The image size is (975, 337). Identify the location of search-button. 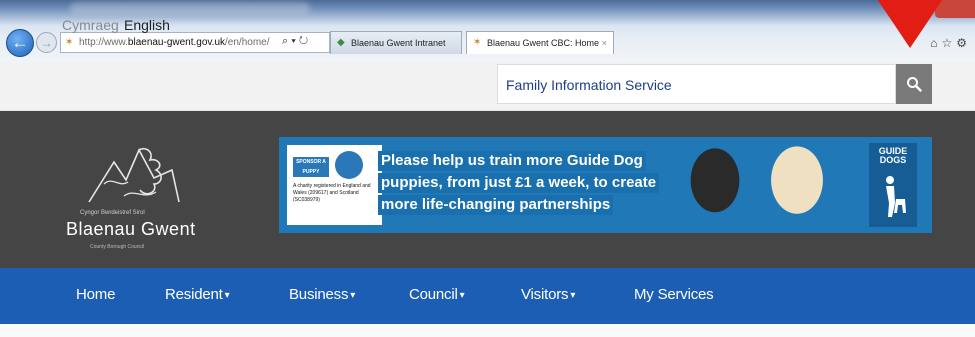
(914, 84).